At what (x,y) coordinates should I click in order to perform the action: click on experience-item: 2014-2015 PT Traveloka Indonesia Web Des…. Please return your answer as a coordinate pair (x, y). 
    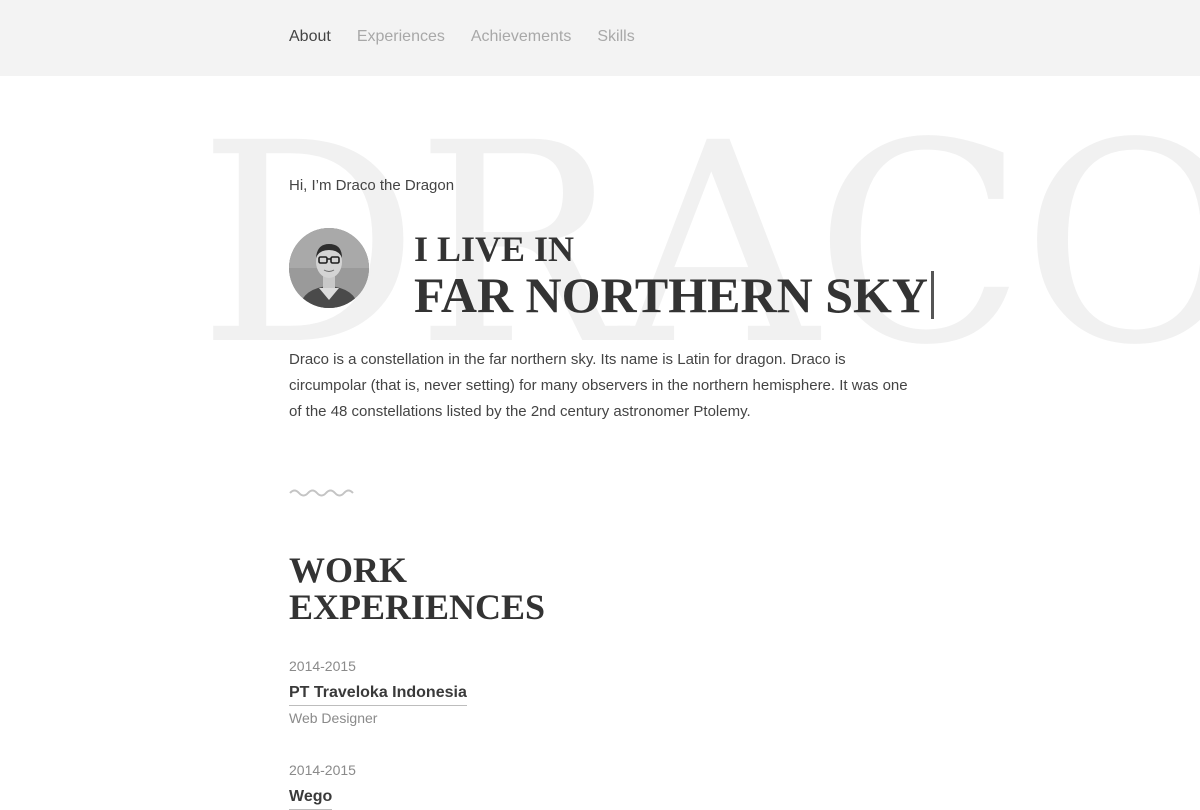
    Looking at the image, I should click on (378, 692).